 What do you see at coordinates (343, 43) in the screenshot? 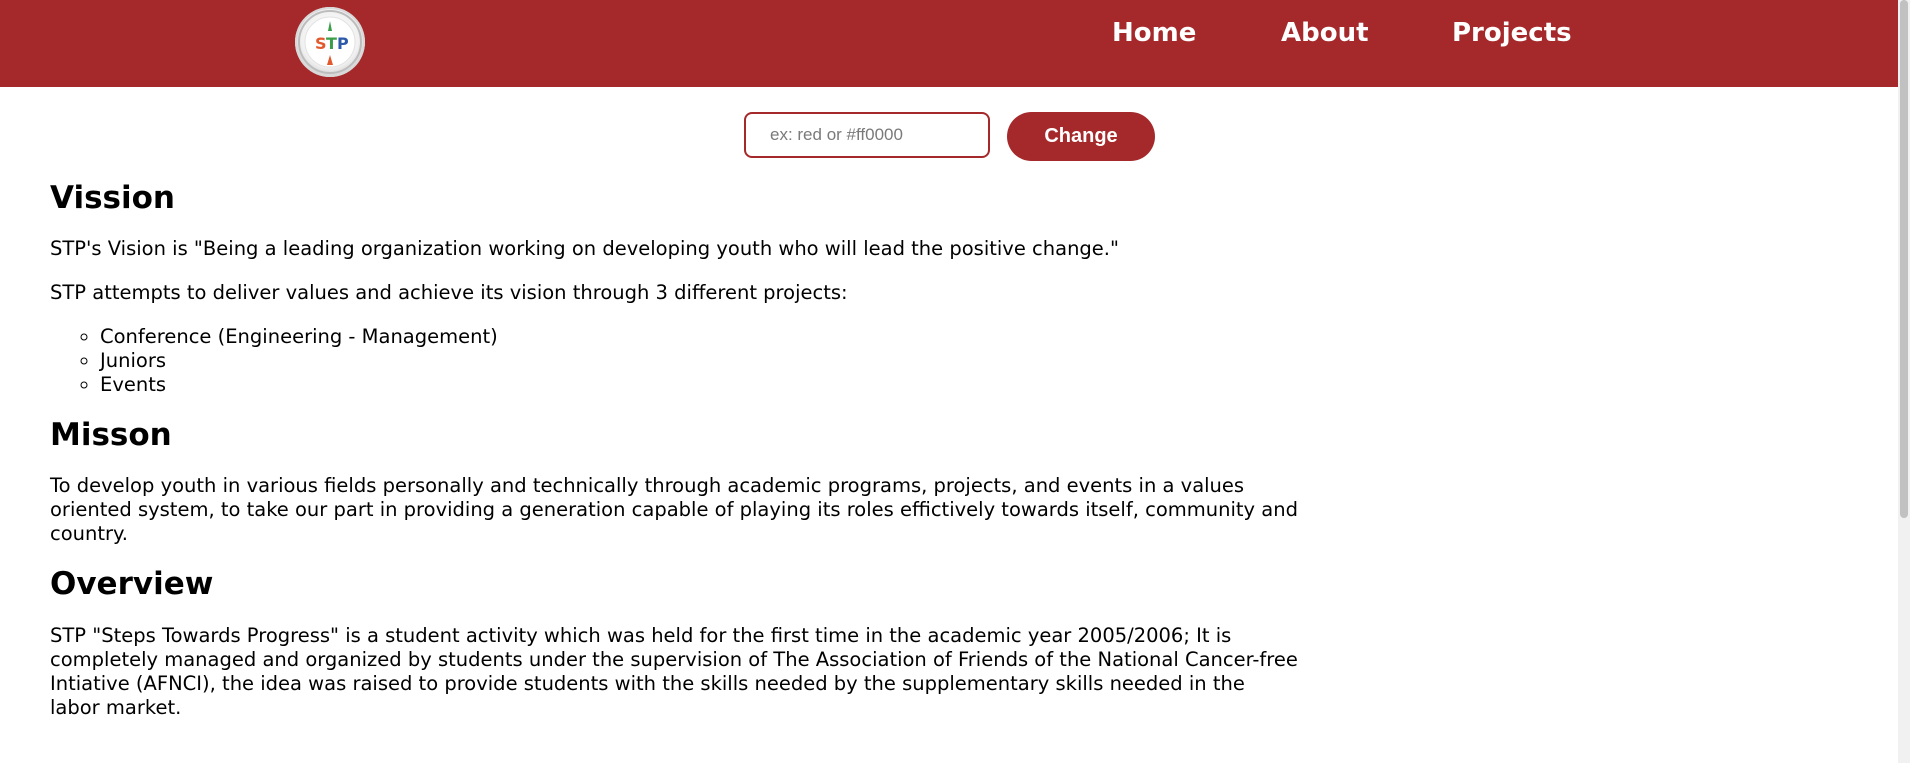
I see `svg-text: P` at bounding box center [343, 43].